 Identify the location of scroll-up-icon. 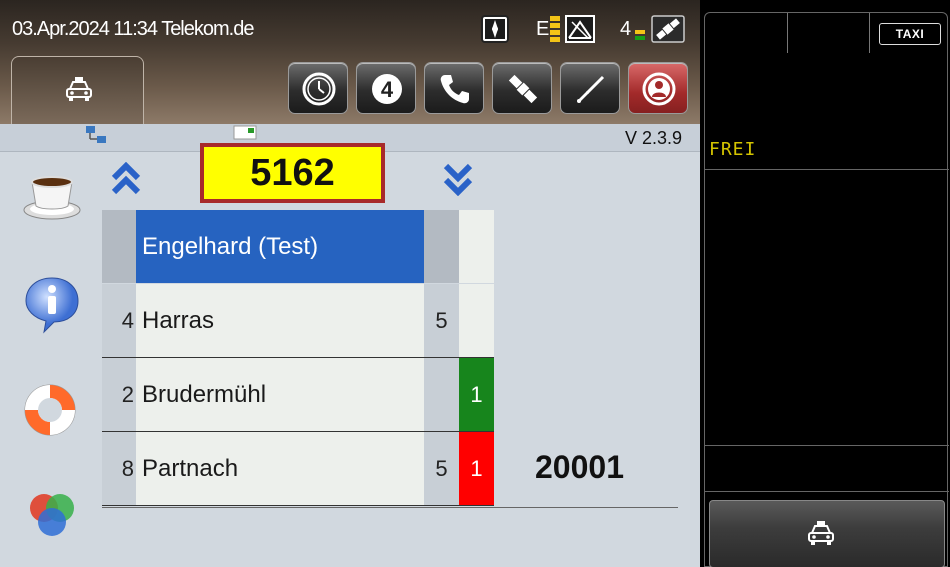
(126, 179).